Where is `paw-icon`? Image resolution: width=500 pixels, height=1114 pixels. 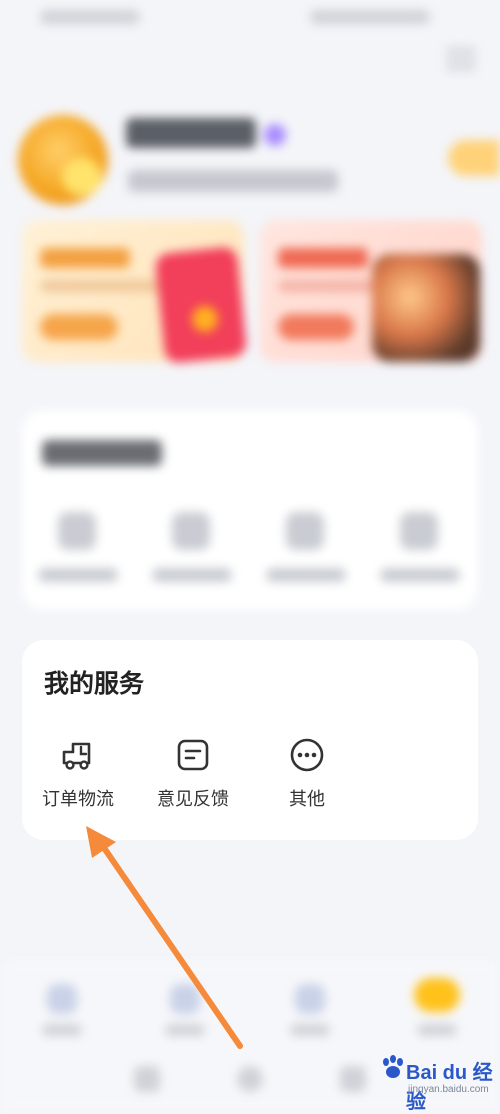 paw-icon is located at coordinates (393, 1066).